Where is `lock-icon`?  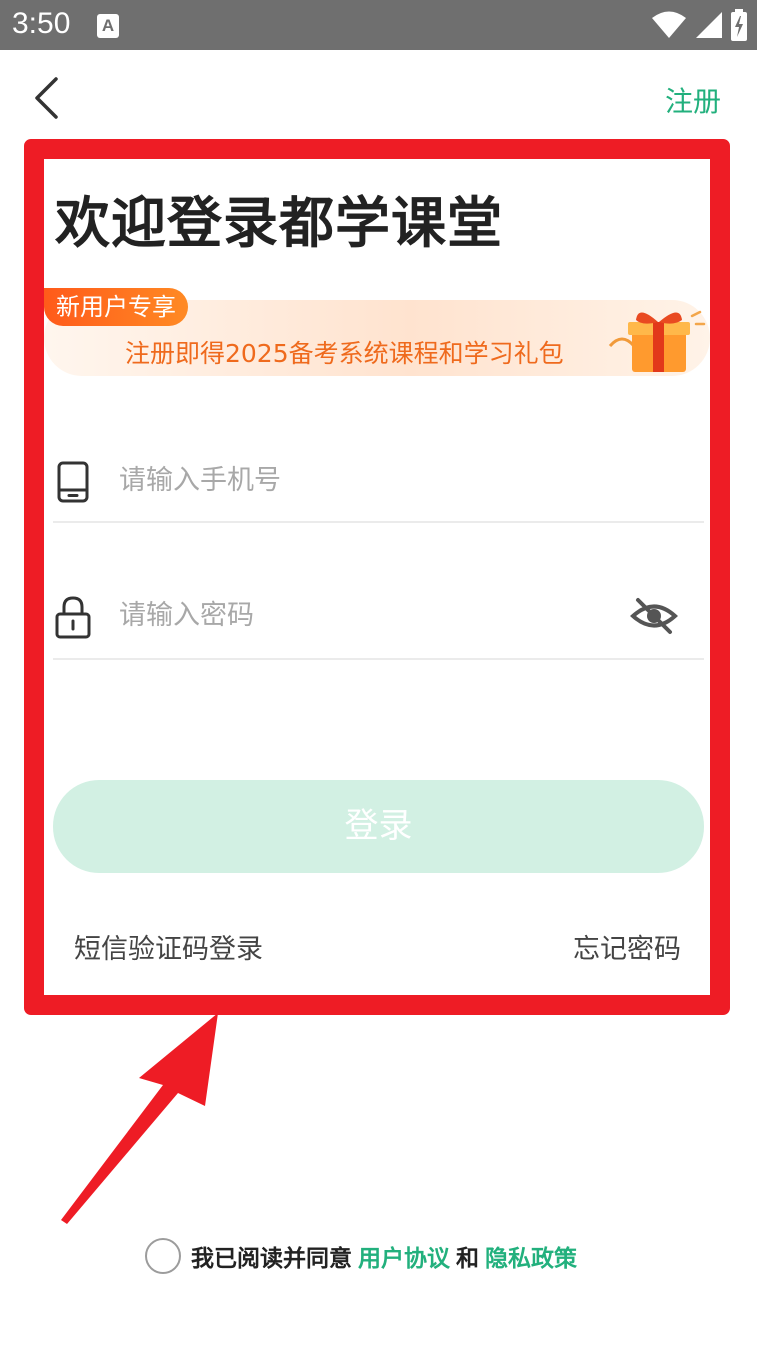
lock-icon is located at coordinates (73, 617).